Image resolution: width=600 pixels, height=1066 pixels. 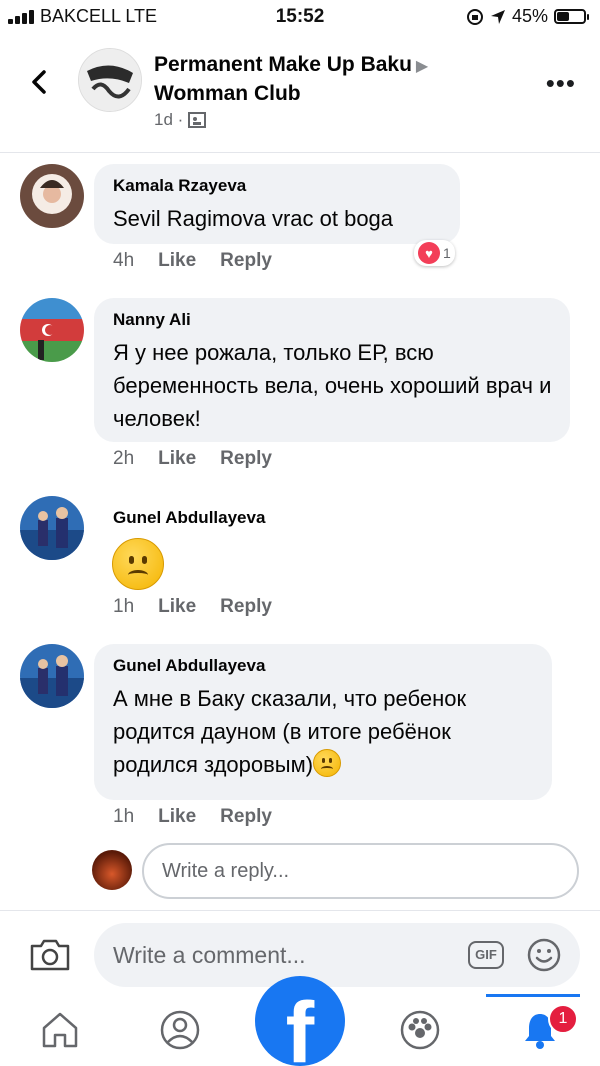 What do you see at coordinates (422, 66) in the screenshot?
I see `play-triangle-icon: ▶` at bounding box center [422, 66].